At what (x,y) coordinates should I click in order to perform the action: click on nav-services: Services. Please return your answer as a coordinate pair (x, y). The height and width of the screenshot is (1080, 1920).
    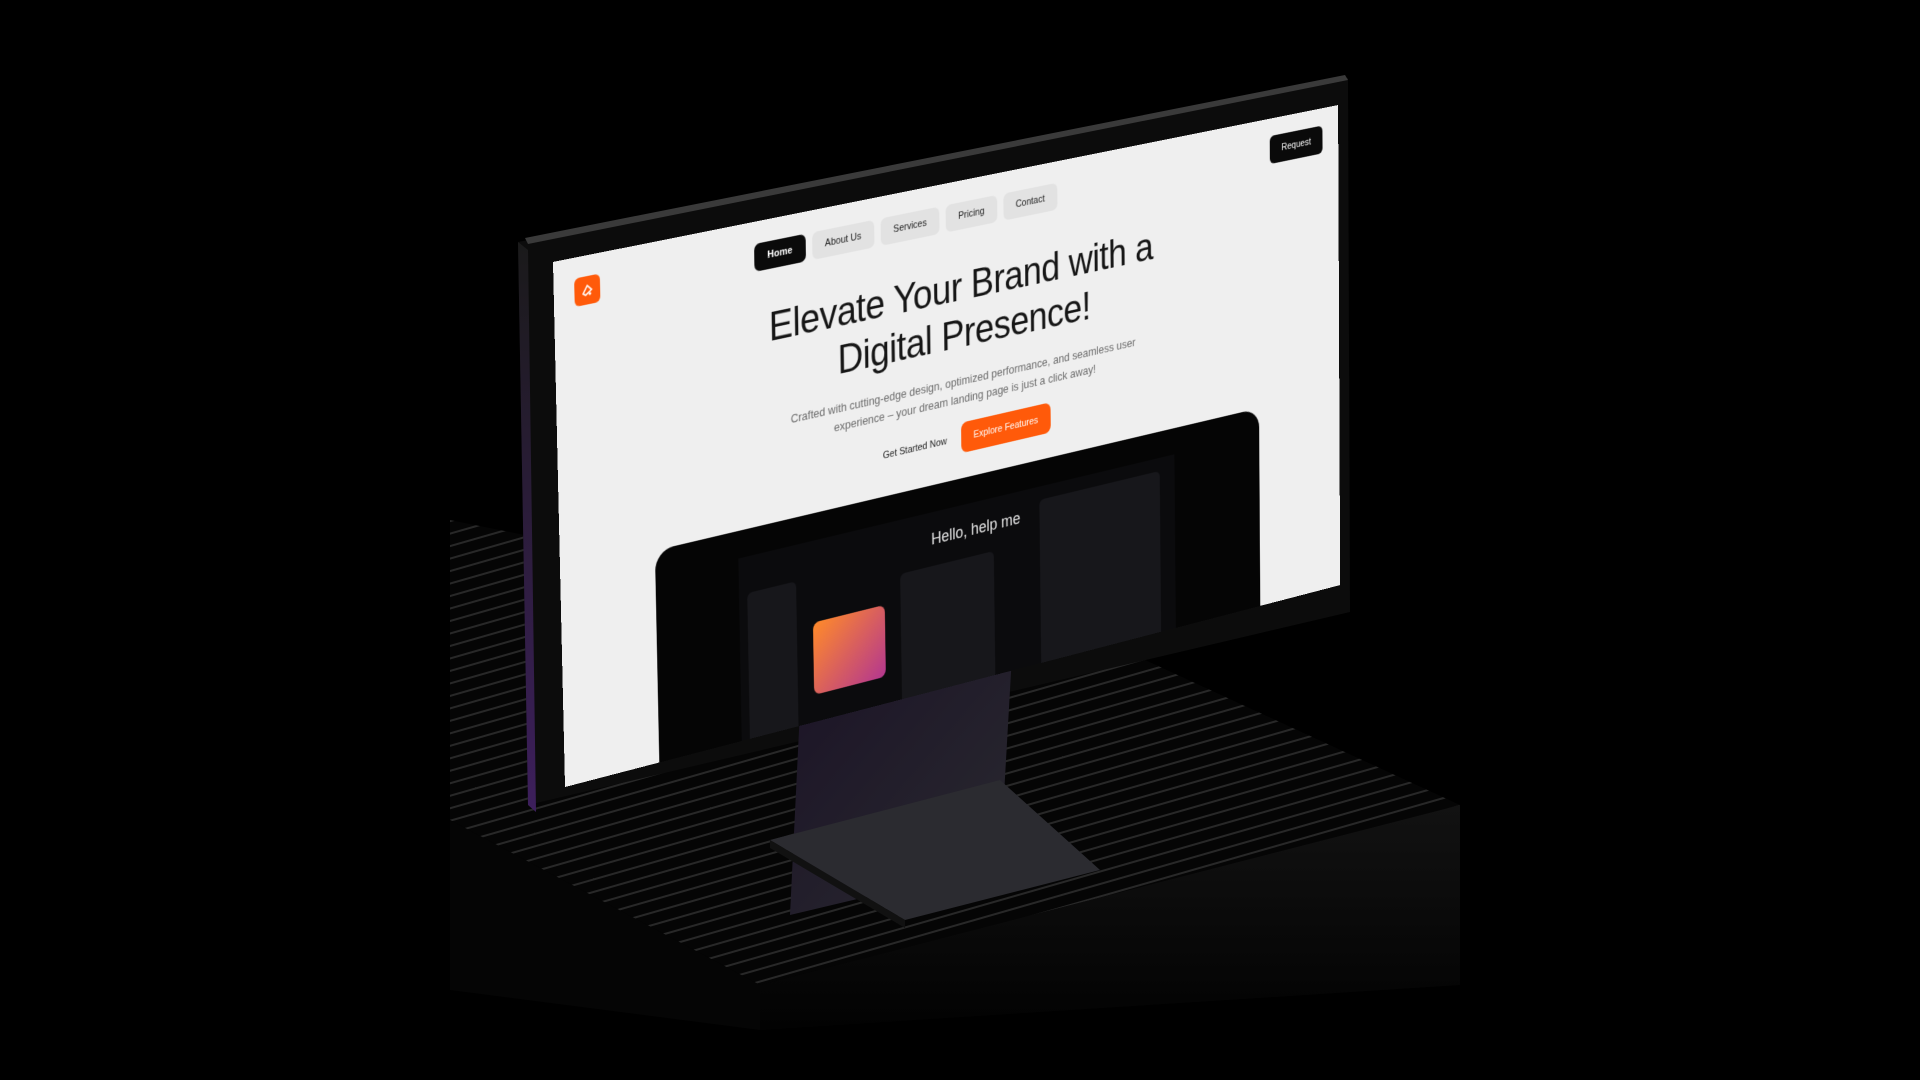
    Looking at the image, I should click on (910, 226).